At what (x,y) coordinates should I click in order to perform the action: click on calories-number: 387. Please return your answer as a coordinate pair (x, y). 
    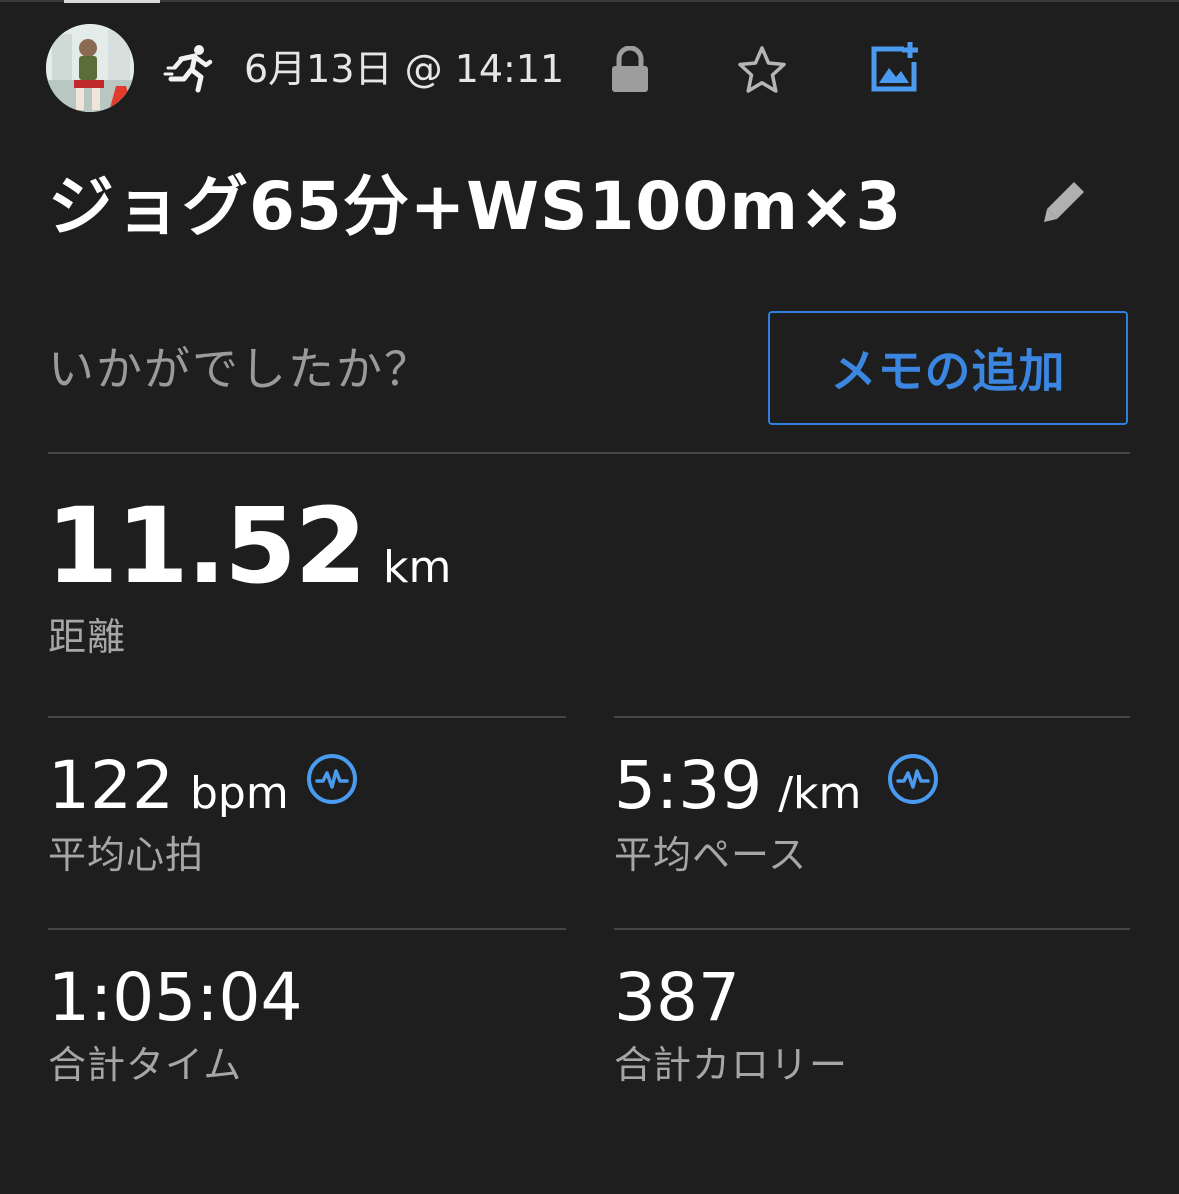
    Looking at the image, I should click on (677, 997).